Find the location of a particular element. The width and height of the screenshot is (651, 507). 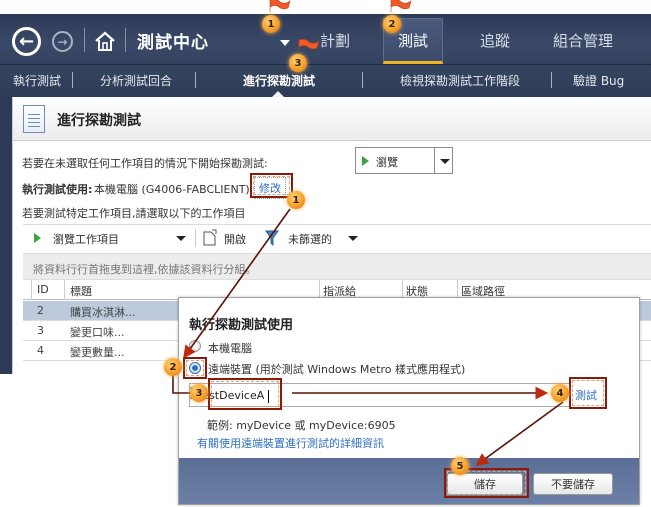

dialog-title: 執行探勘測試使用 is located at coordinates (241, 325).